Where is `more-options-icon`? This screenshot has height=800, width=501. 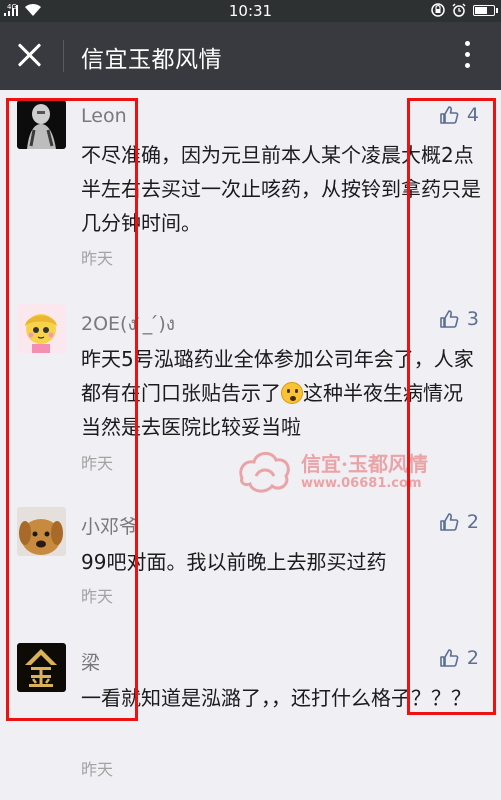 more-options-icon is located at coordinates (468, 56).